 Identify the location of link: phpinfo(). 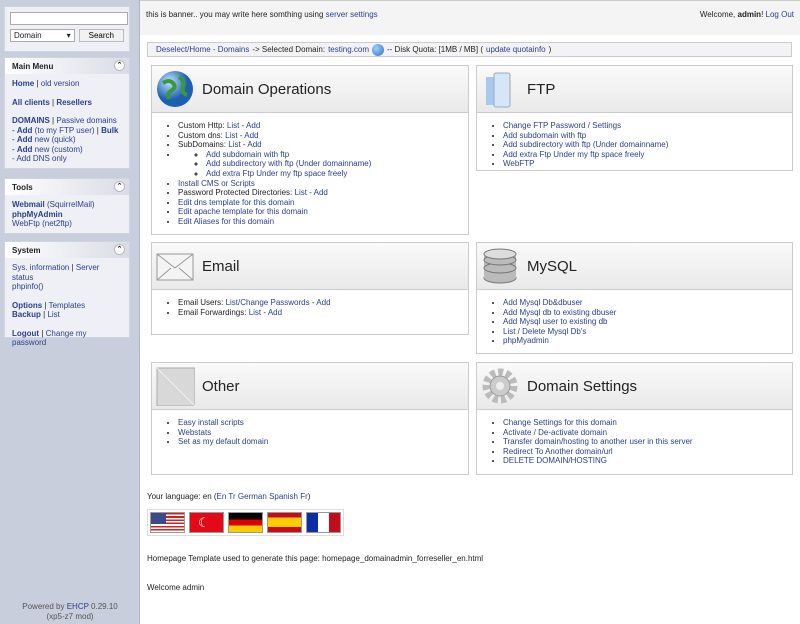
(28, 286).